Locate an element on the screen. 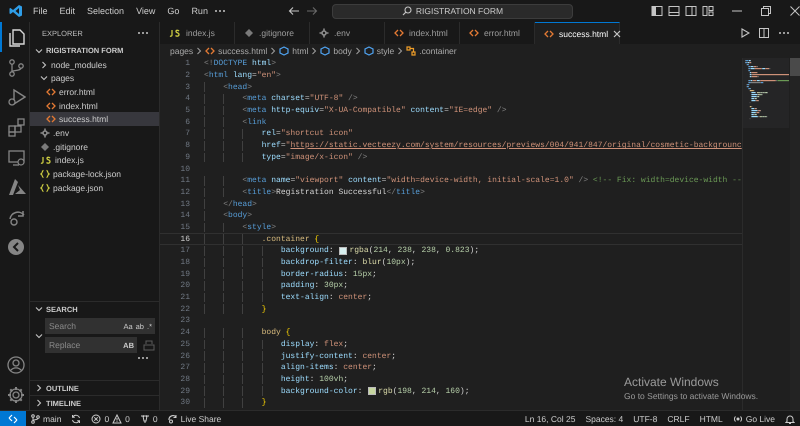 The height and width of the screenshot is (426, 800). code-text: align-items: center; is located at coordinates (328, 367).